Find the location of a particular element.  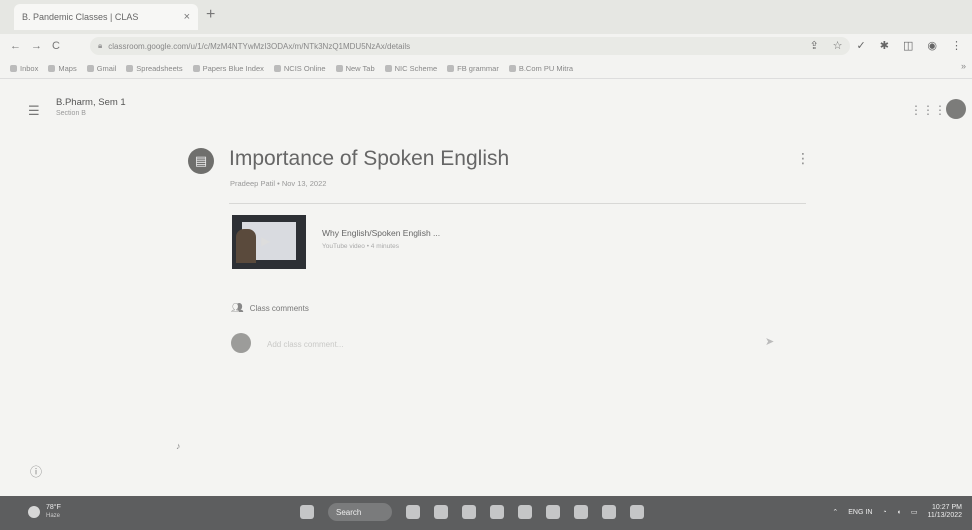

clock-date: 11/13/2022 is located at coordinates (944, 515).